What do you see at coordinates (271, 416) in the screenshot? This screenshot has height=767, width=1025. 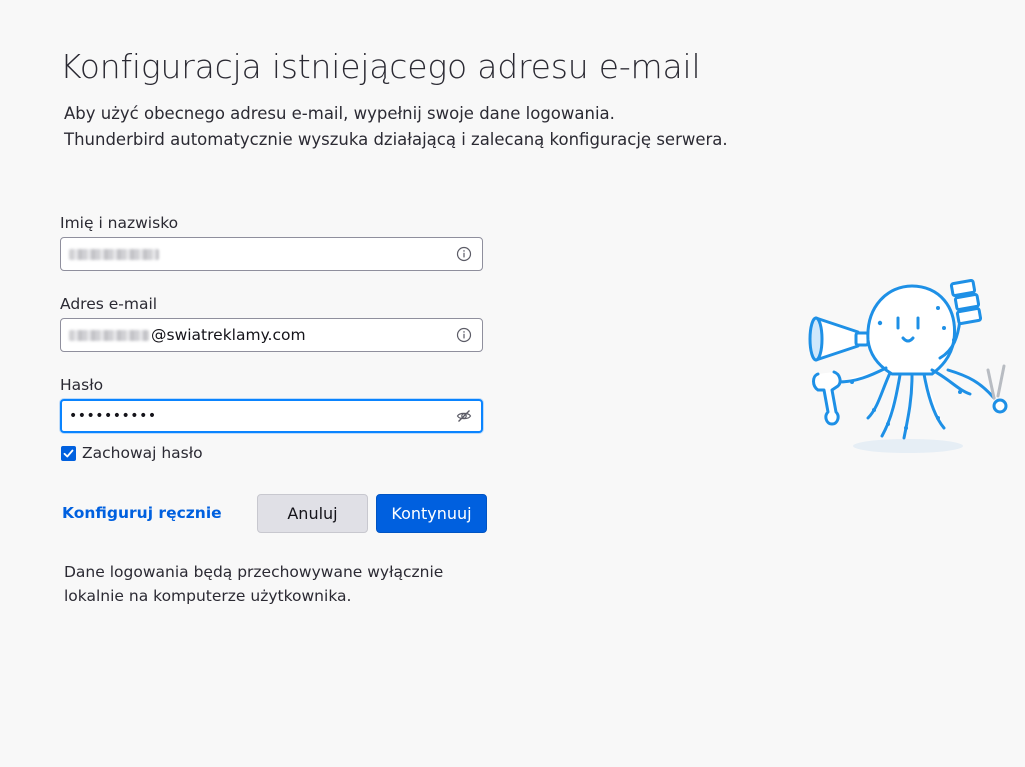 I see `password-input: ••••••••••` at bounding box center [271, 416].